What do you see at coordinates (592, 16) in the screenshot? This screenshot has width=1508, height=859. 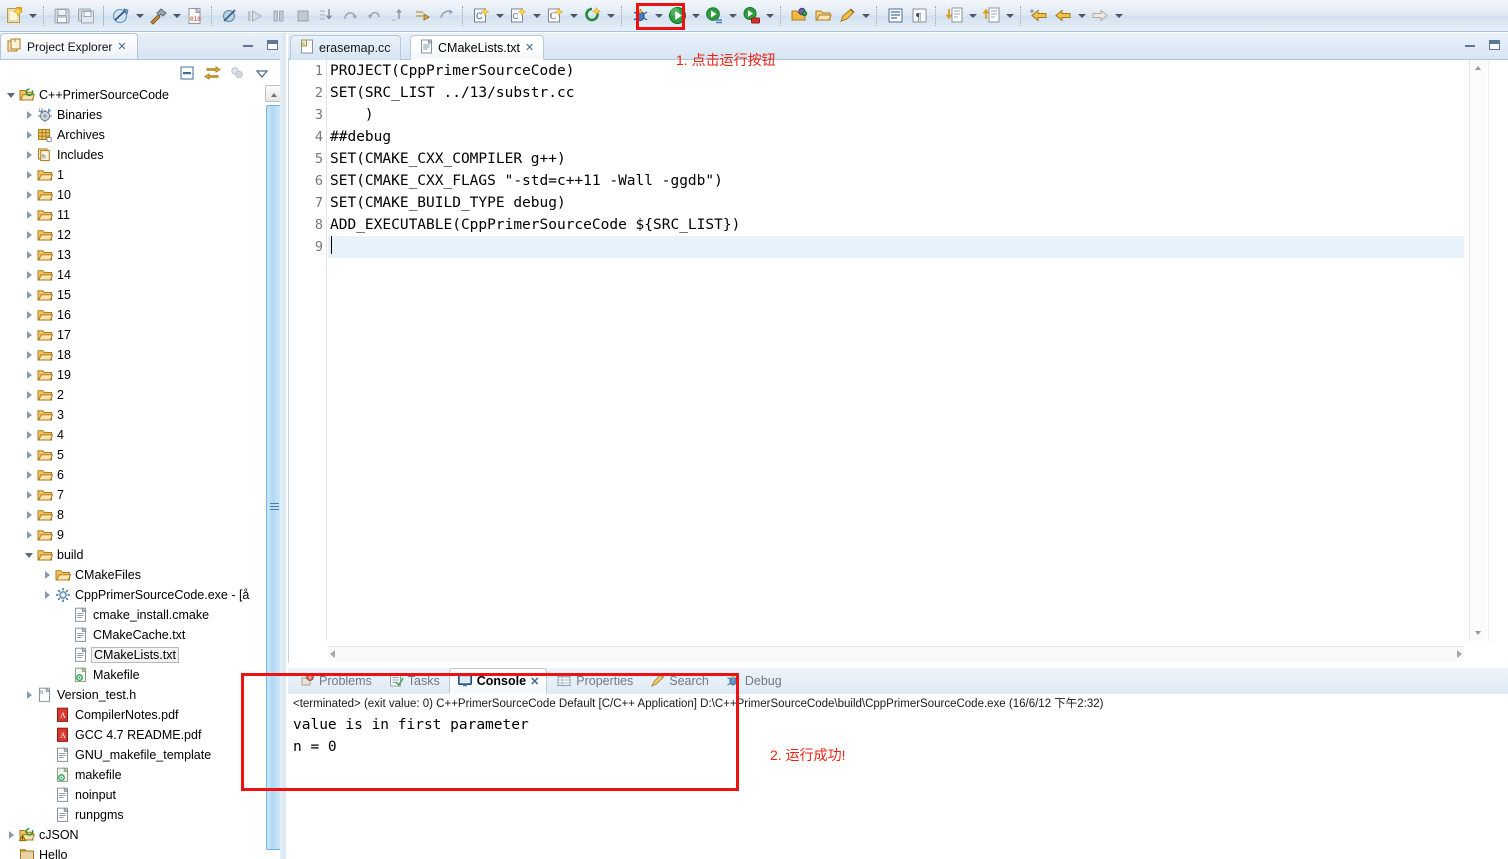 I see `new-other-icon` at bounding box center [592, 16].